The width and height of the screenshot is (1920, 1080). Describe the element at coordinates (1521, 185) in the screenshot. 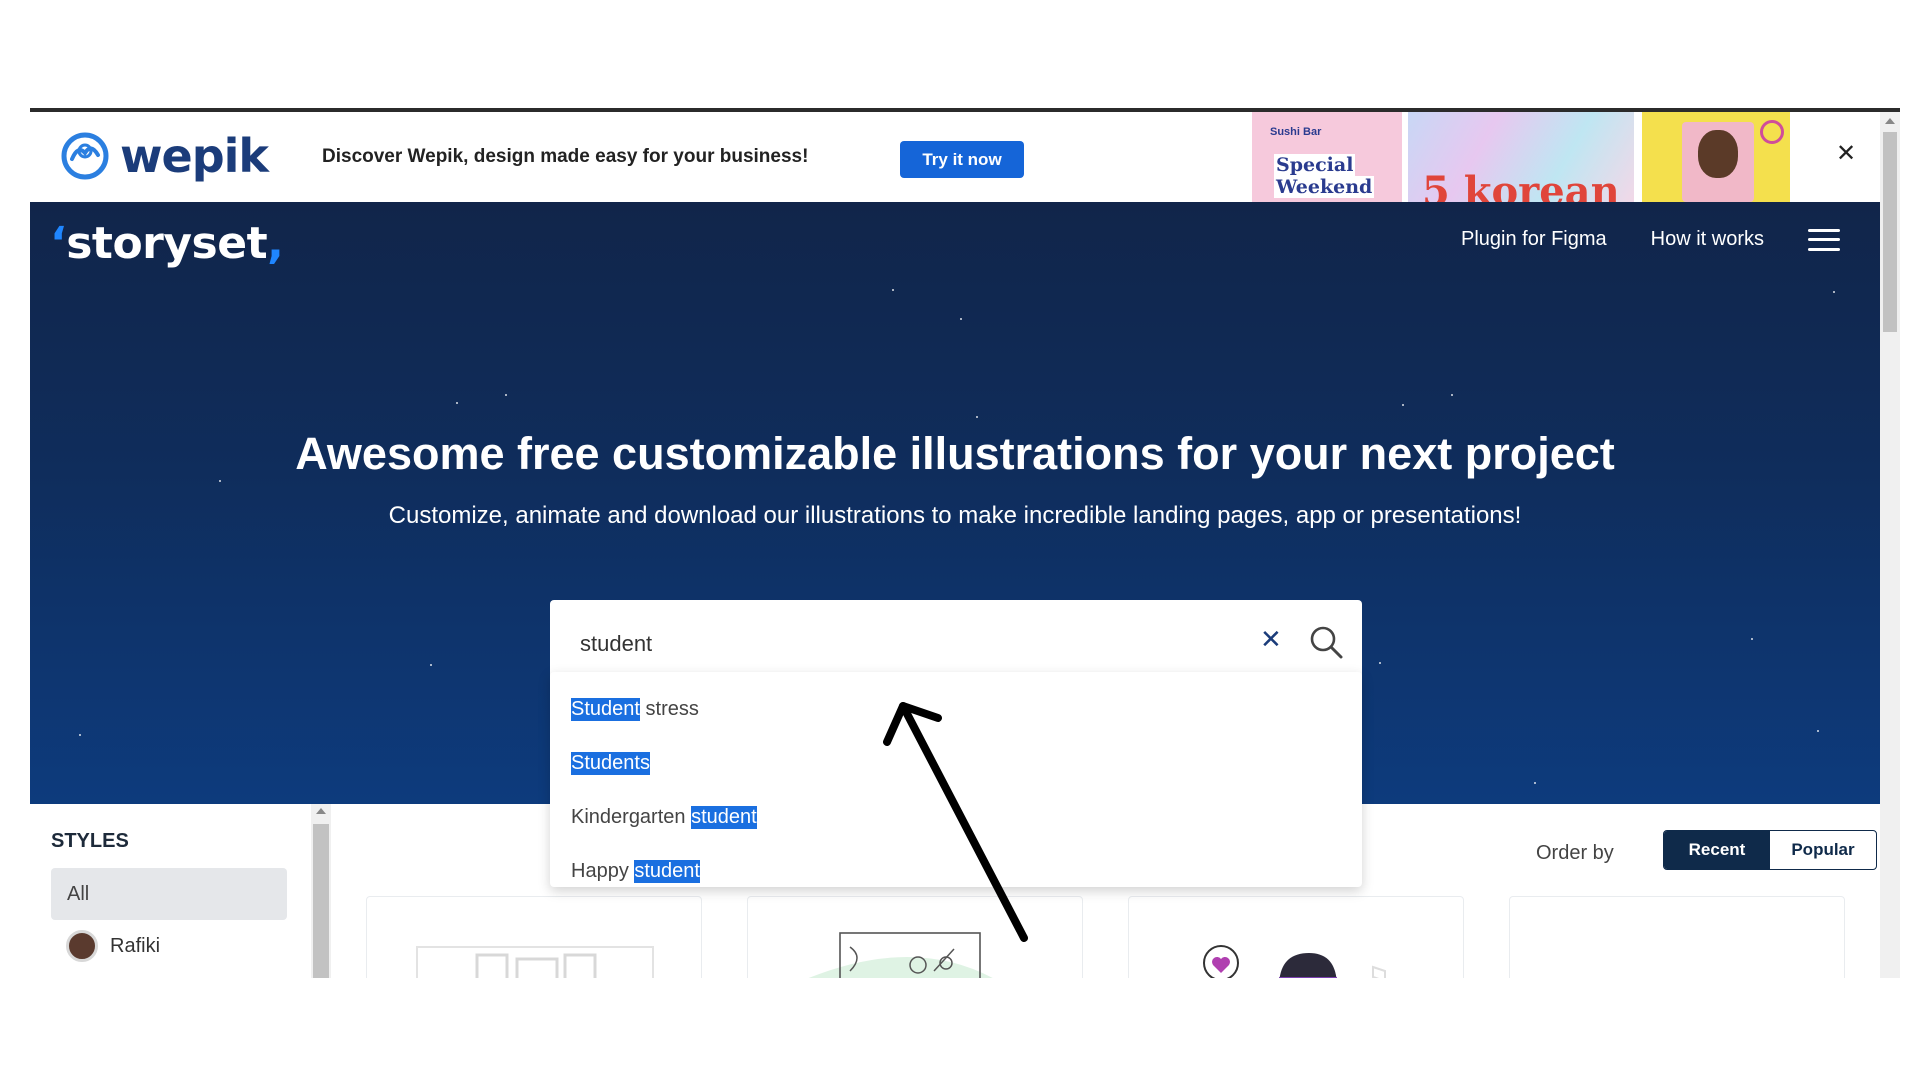

I see `korean-label: 5 korean` at that location.